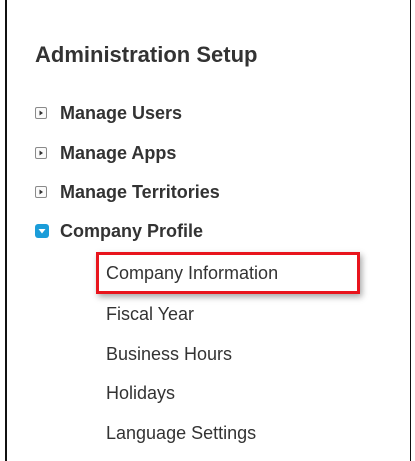  What do you see at coordinates (140, 191) in the screenshot?
I see `nav-item-label: Manage Territories` at bounding box center [140, 191].